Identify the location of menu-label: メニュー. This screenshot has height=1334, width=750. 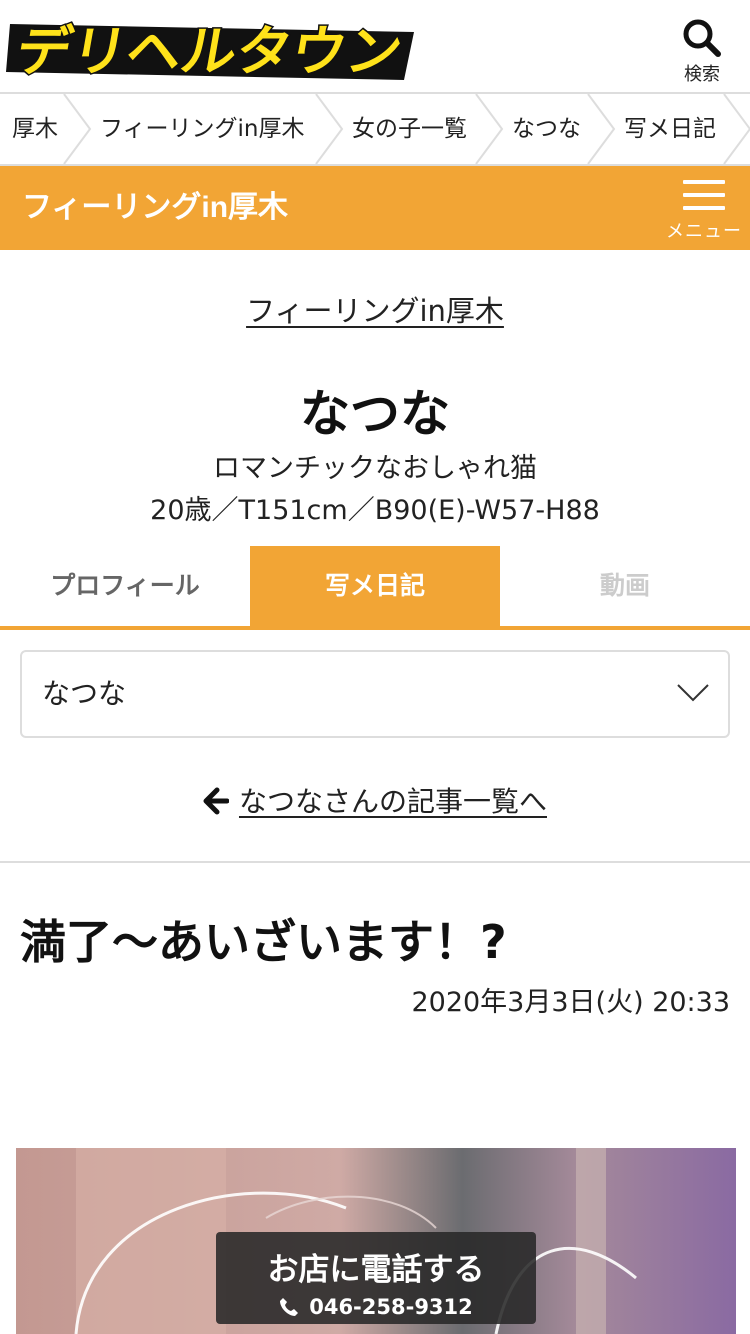
(704, 231).